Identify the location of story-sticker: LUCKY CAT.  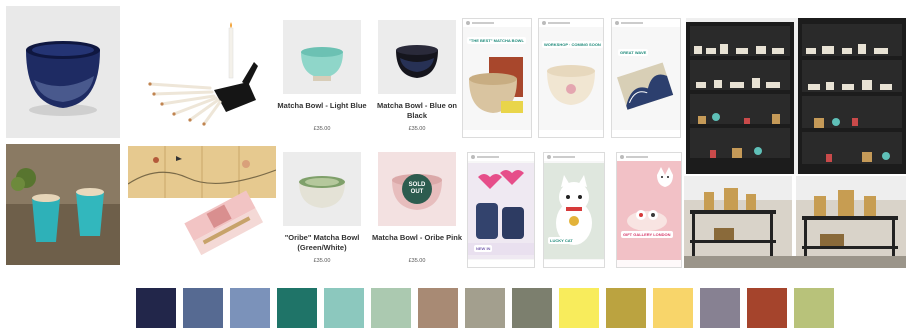
(561, 240).